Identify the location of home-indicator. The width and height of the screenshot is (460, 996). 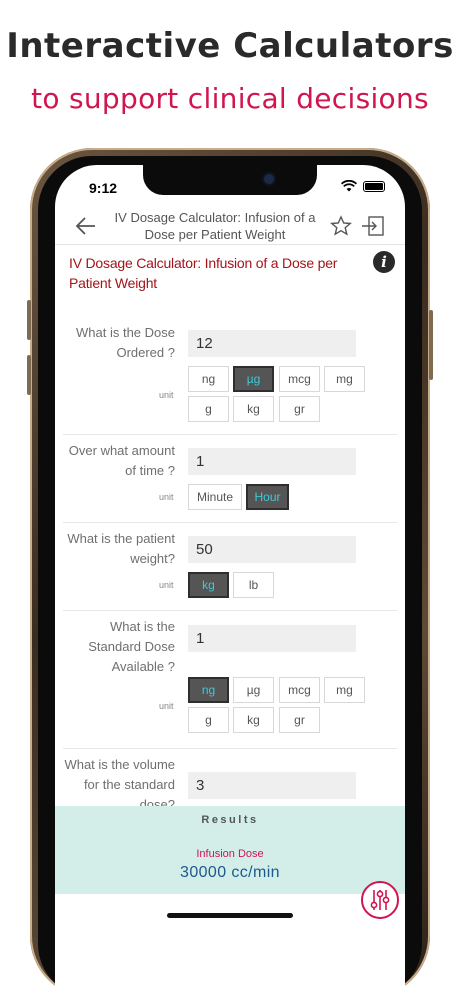
(230, 915).